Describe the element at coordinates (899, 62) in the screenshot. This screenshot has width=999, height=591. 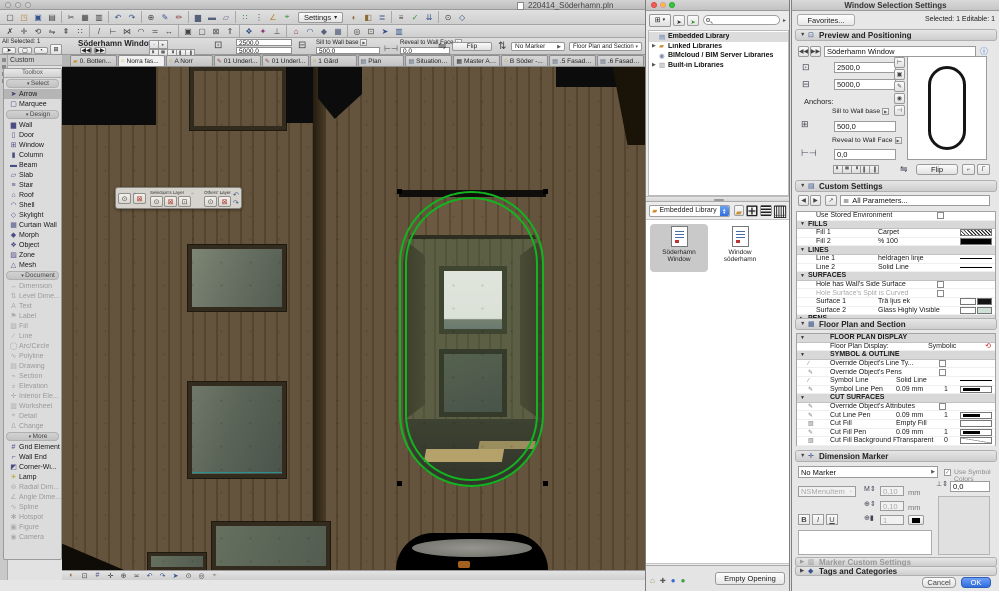
I see `preview-front-view-button: ⊢` at that location.